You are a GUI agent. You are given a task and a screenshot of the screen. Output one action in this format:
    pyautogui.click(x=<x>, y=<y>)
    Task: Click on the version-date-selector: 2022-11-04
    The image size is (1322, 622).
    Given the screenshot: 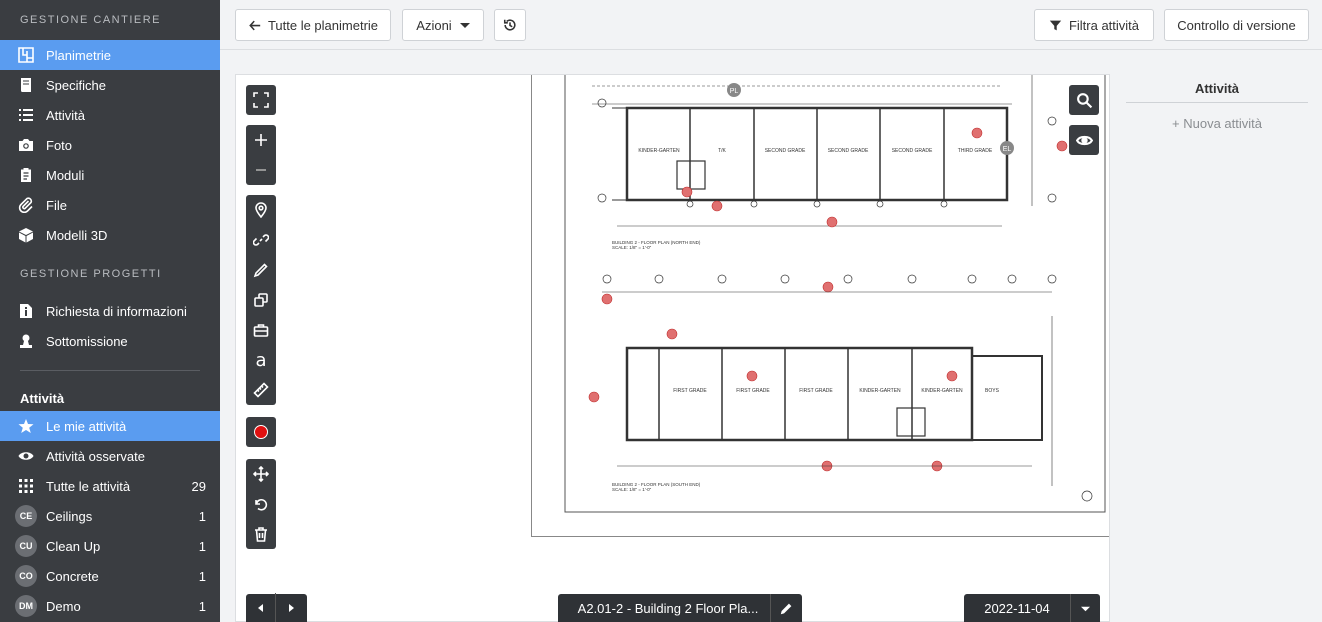 What is the action you would take?
    pyautogui.click(x=1032, y=608)
    